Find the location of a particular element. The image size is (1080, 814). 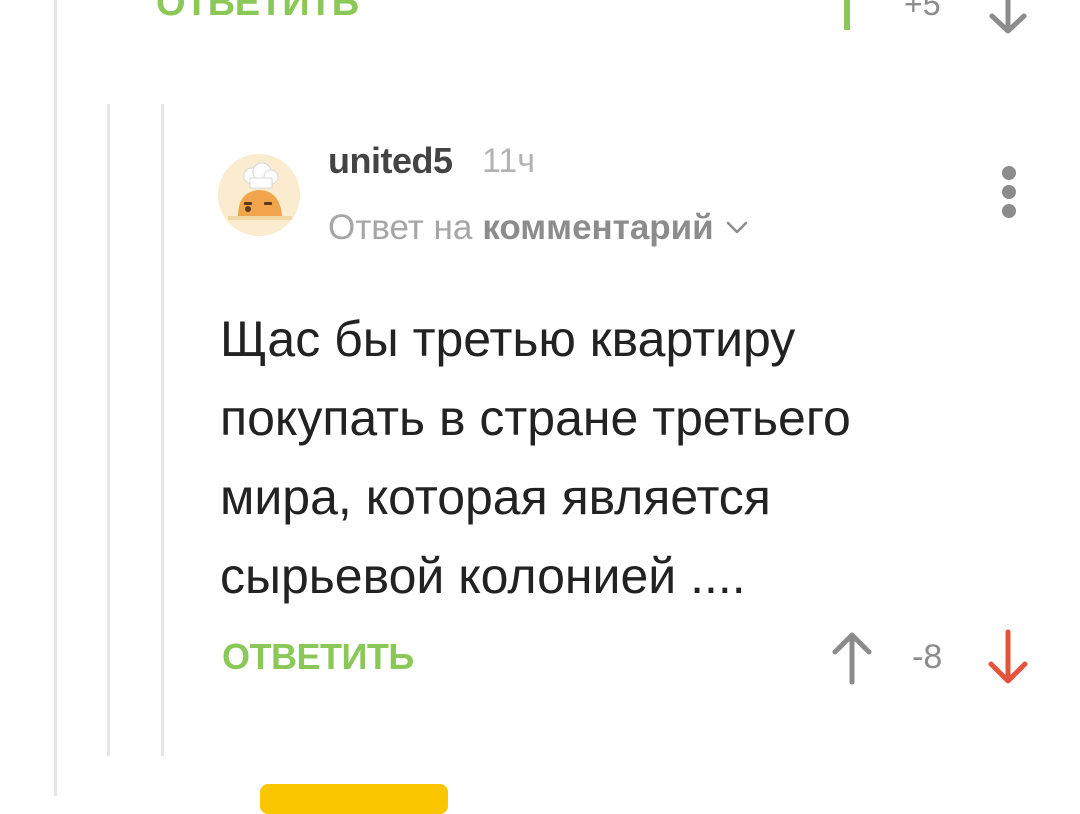

reply-button: ОТВЕТИТЬ is located at coordinates (318, 657).